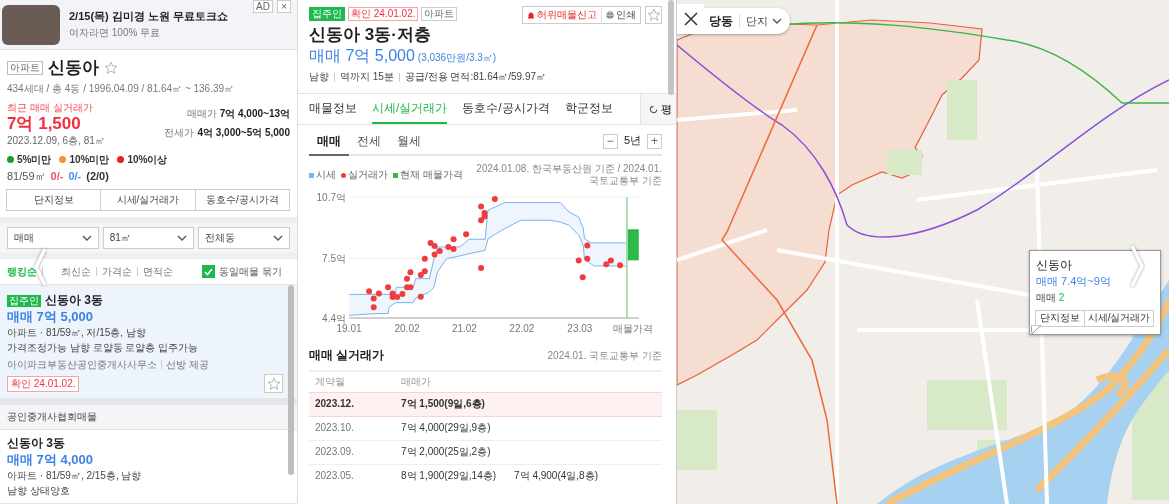 This screenshot has width=1169, height=504. I want to click on popup-count-label: 매매, so click(1046, 297).